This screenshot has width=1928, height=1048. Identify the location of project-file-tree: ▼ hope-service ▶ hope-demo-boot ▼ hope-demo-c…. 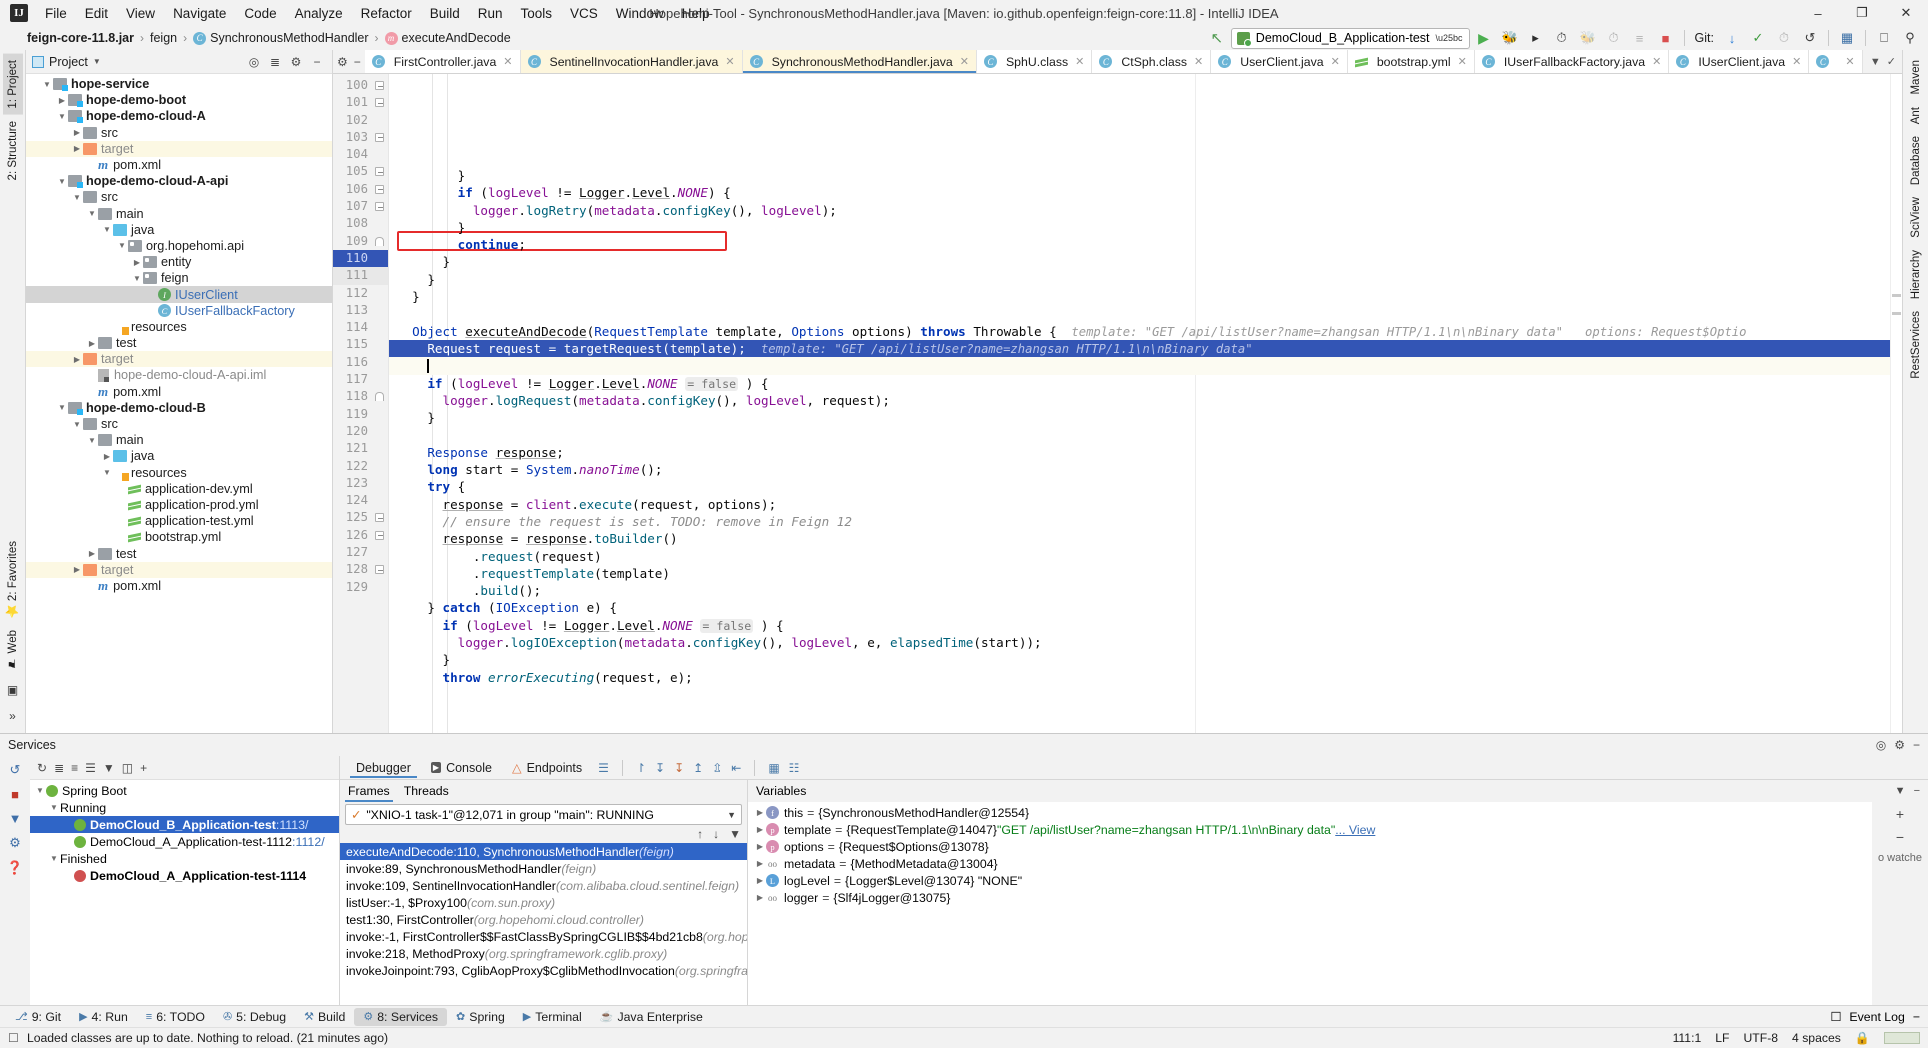
(179, 403).